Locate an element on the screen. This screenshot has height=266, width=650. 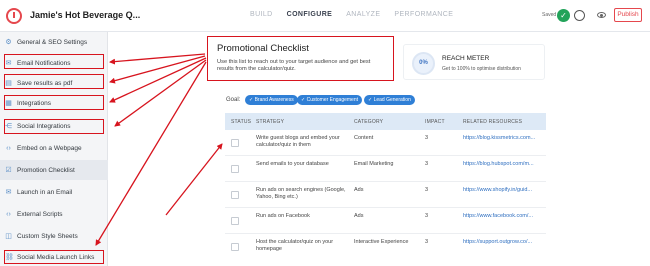
share-icon: ⋲ is located at coordinates (8, 126).